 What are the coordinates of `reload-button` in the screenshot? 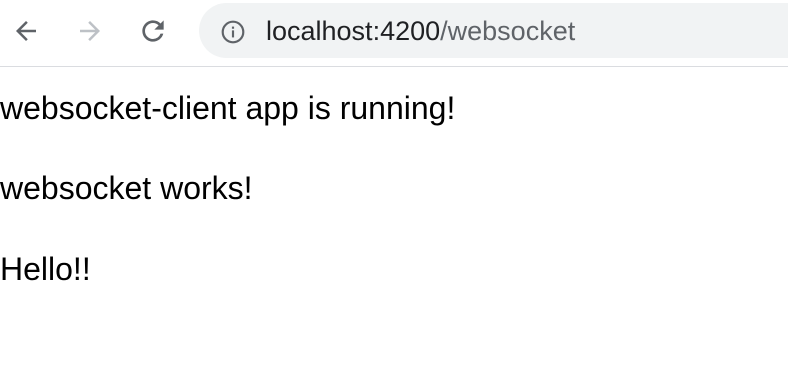 It's located at (153, 31).